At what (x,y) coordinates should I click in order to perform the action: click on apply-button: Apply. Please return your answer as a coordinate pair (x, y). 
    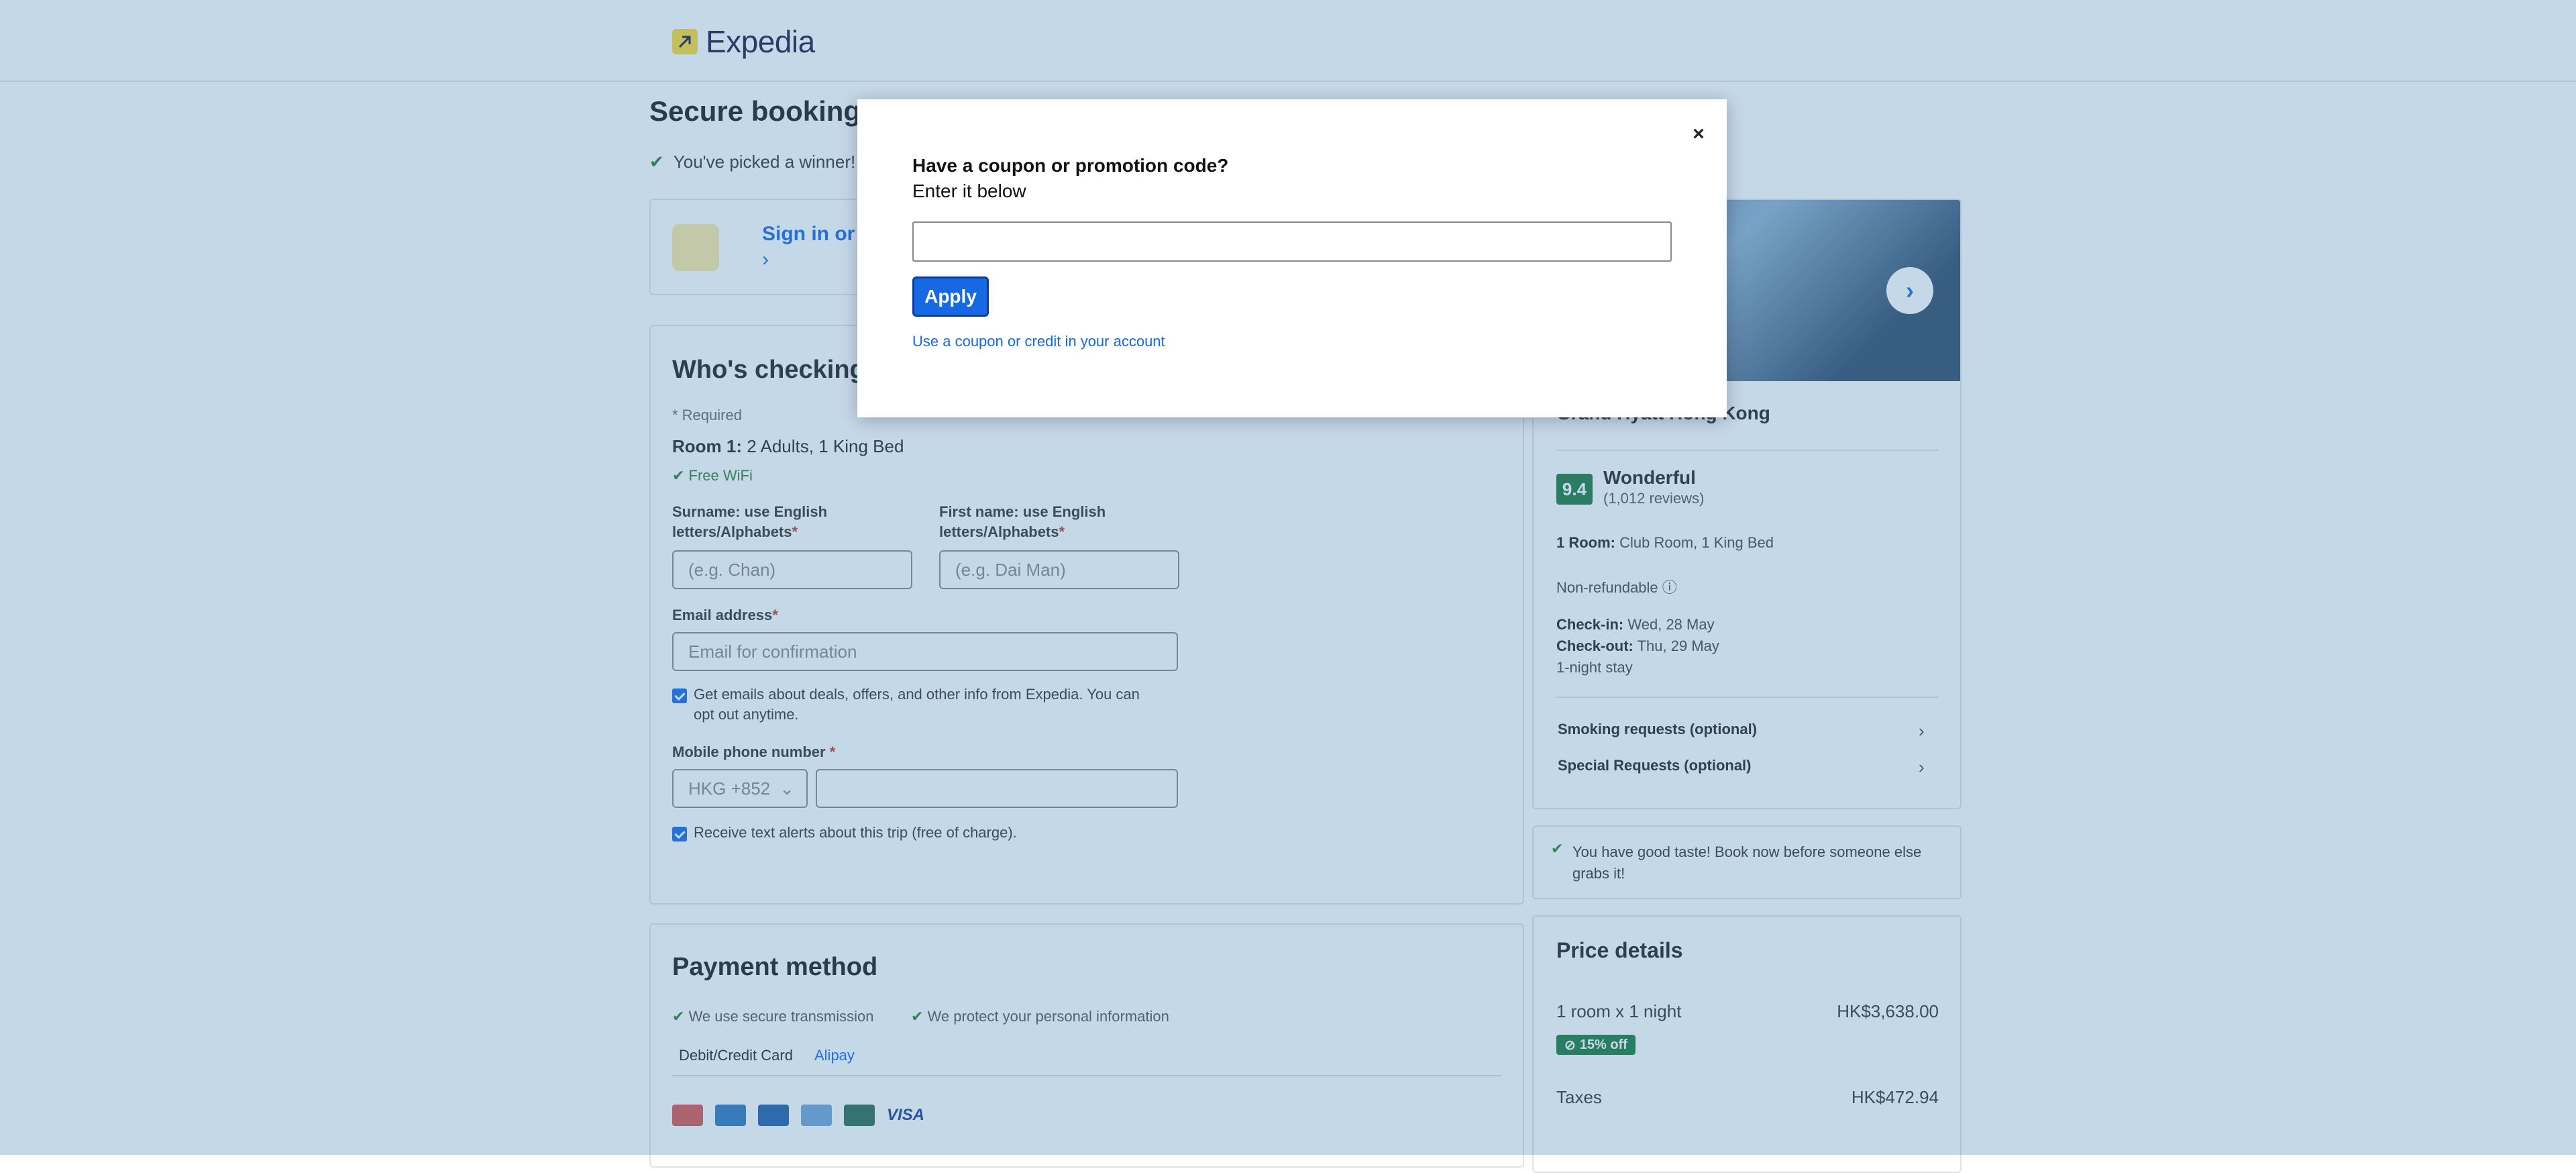
    Looking at the image, I should click on (950, 296).